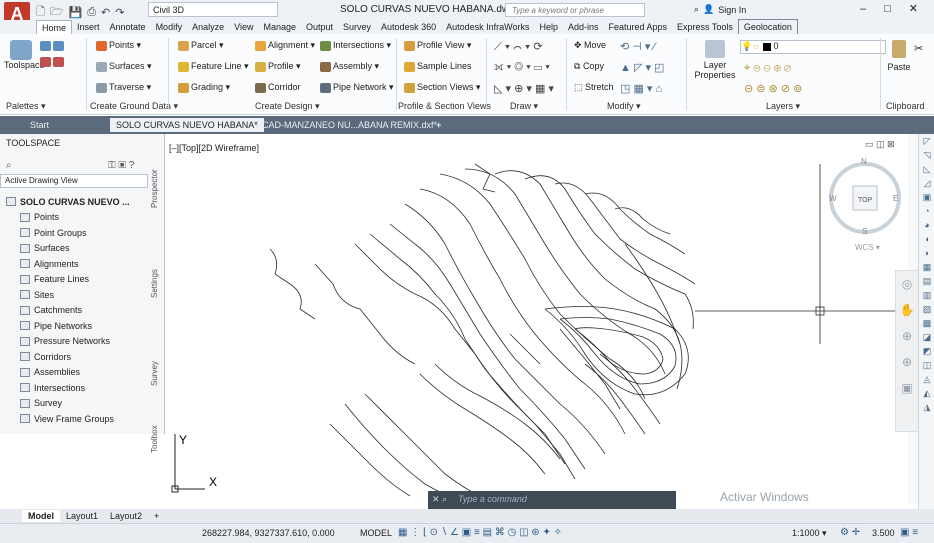 The image size is (934, 543). I want to click on palette-icon-grid, so click(53, 45).